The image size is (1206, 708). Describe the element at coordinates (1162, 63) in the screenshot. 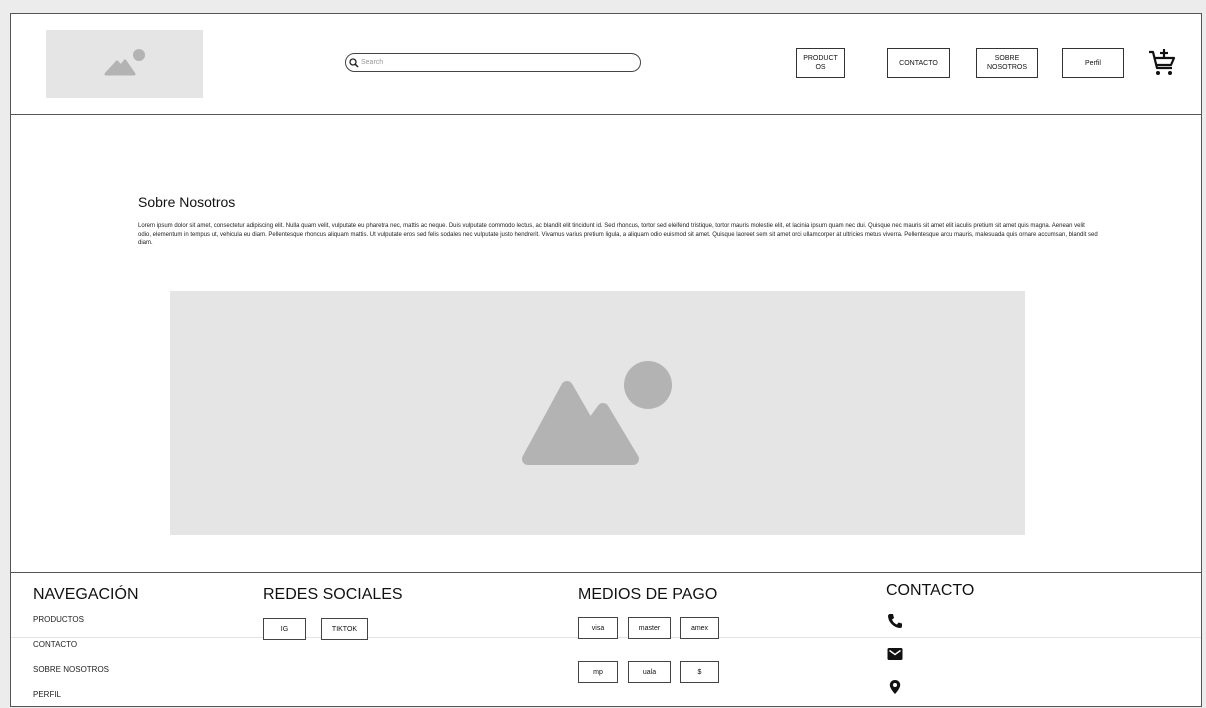

I see `cart-add-icon` at that location.